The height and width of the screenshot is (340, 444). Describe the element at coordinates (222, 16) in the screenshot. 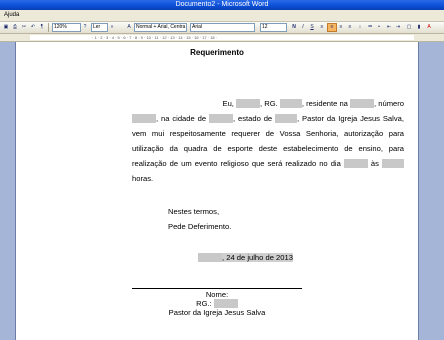

I see `menu-bar: Ajuda` at that location.